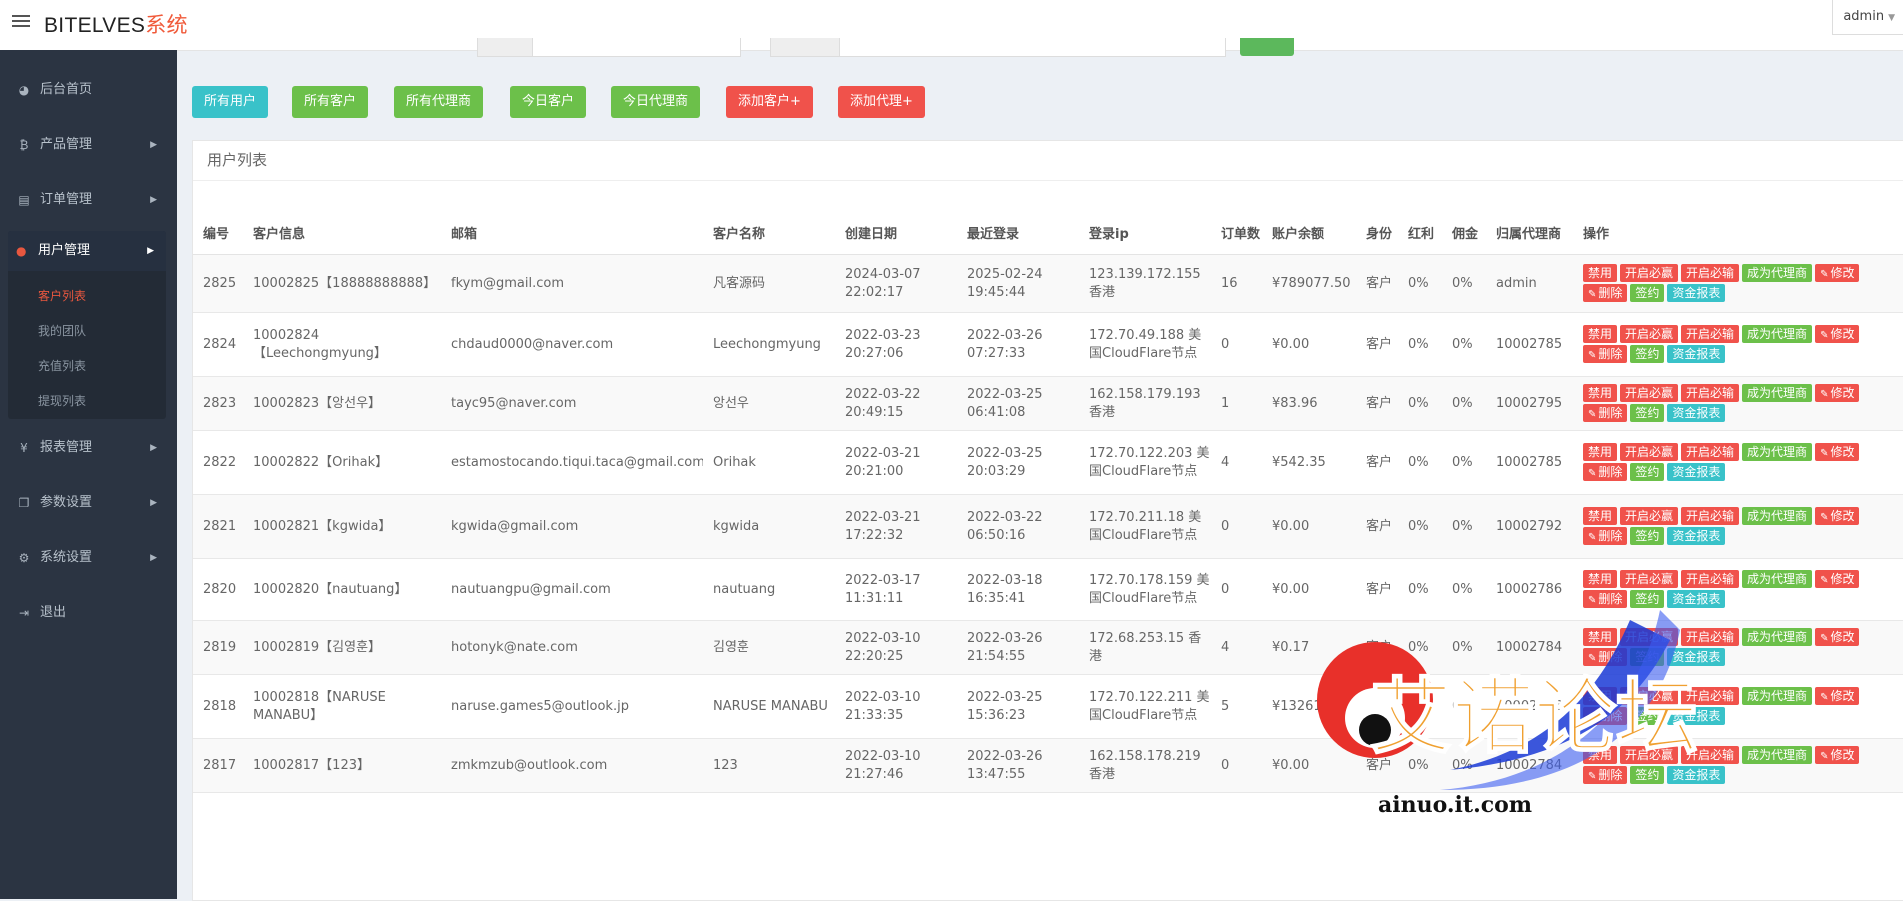 The height and width of the screenshot is (901, 1903). Describe the element at coordinates (769, 102) in the screenshot. I see `add-customer-button: 添加客户+` at that location.